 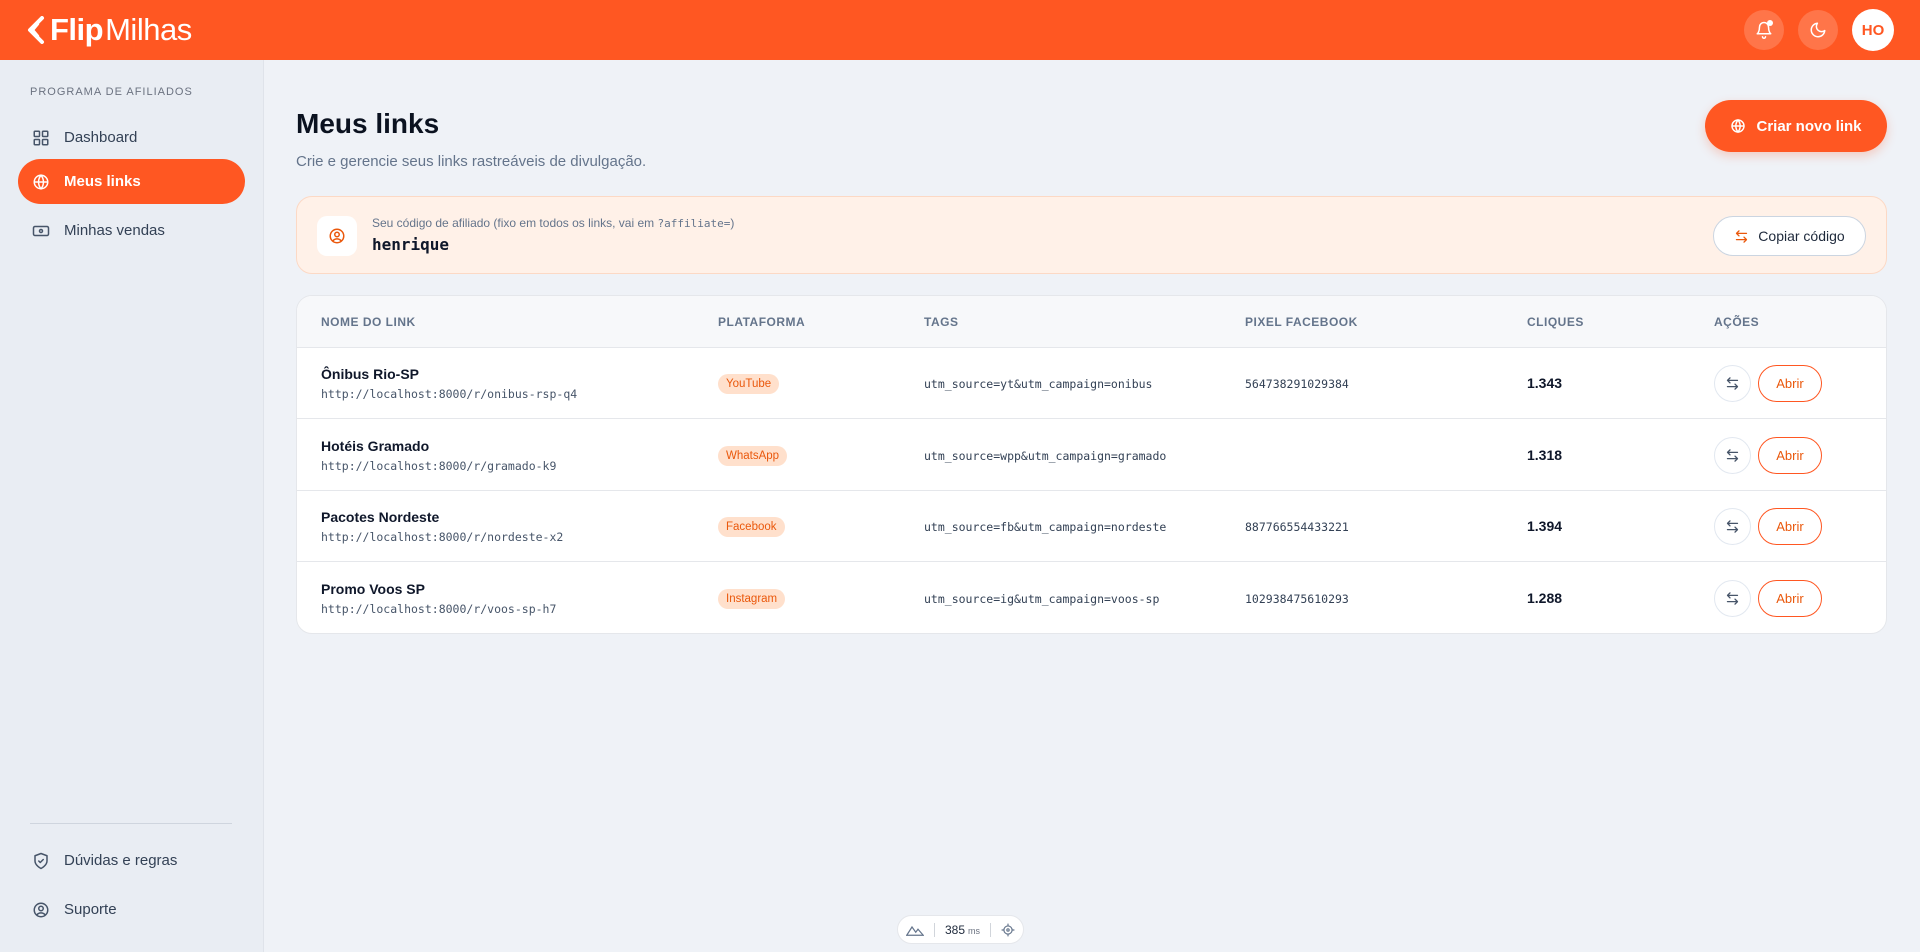 What do you see at coordinates (77, 29) in the screenshot?
I see `brand-name-bold: Flip` at bounding box center [77, 29].